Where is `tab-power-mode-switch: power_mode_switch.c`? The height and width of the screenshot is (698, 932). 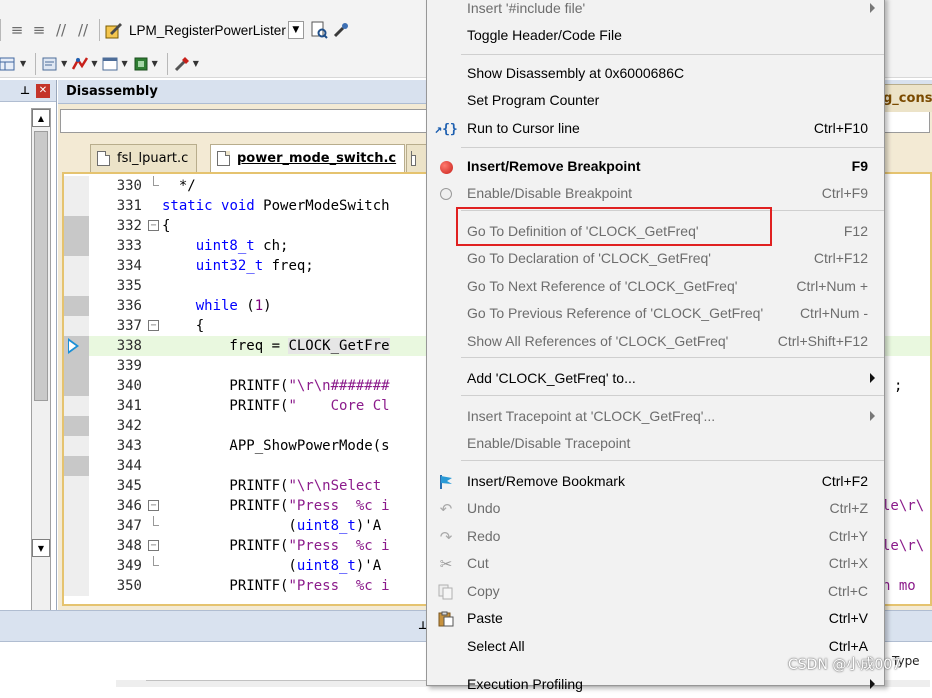 tab-power-mode-switch: power_mode_switch.c is located at coordinates (308, 158).